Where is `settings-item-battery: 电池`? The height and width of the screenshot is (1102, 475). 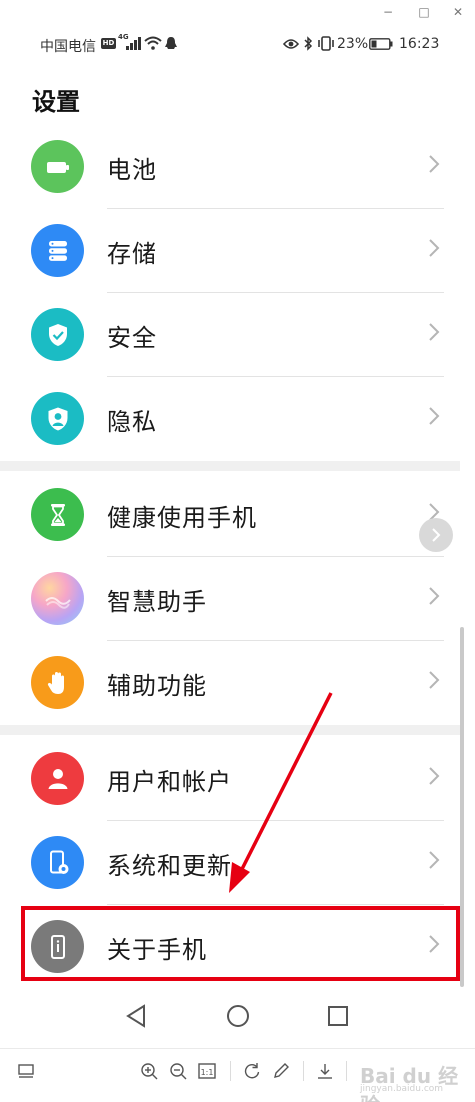
settings-item-battery: 电池 is located at coordinates (230, 166).